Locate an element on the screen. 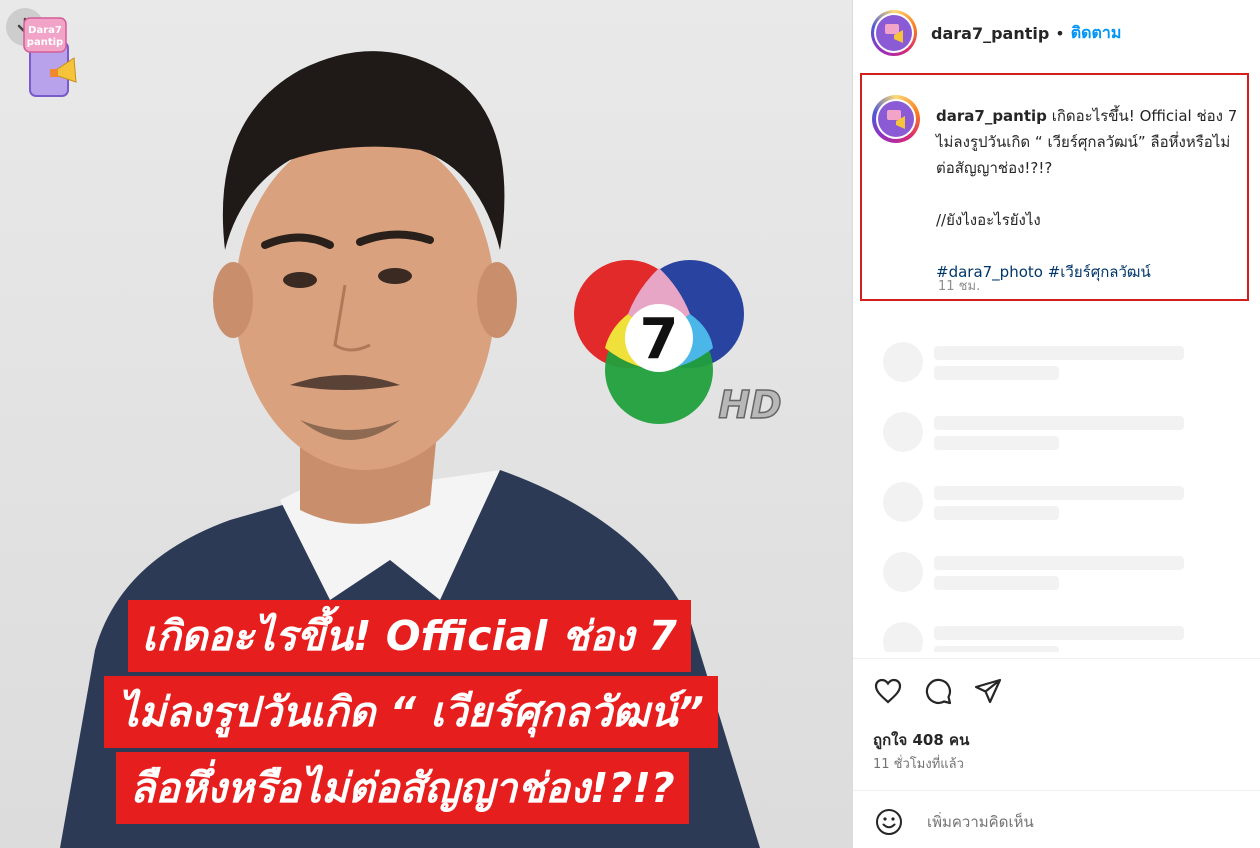  channel-logo-number: 7 is located at coordinates (659, 339).